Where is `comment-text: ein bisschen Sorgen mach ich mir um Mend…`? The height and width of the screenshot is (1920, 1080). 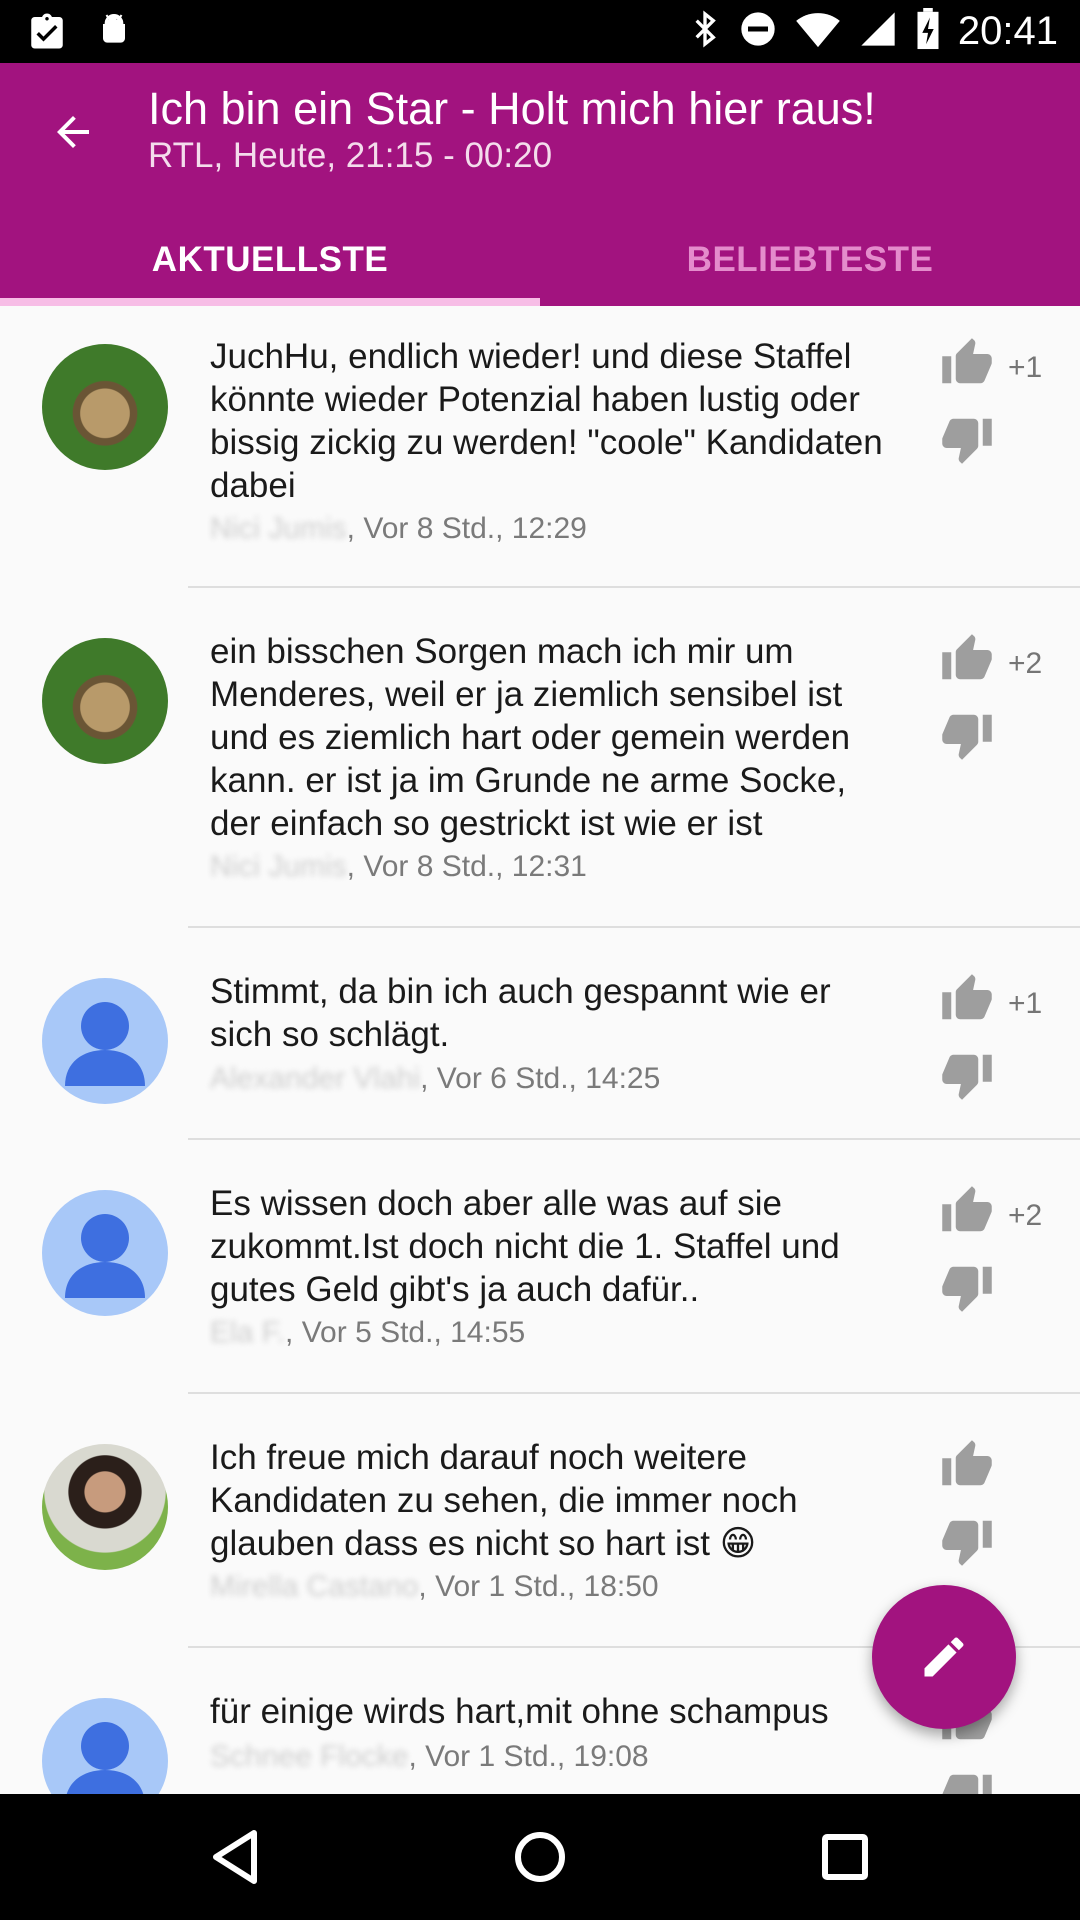
comment-text: ein bisschen Sorgen mach ich mir um Mend… is located at coordinates (530, 737).